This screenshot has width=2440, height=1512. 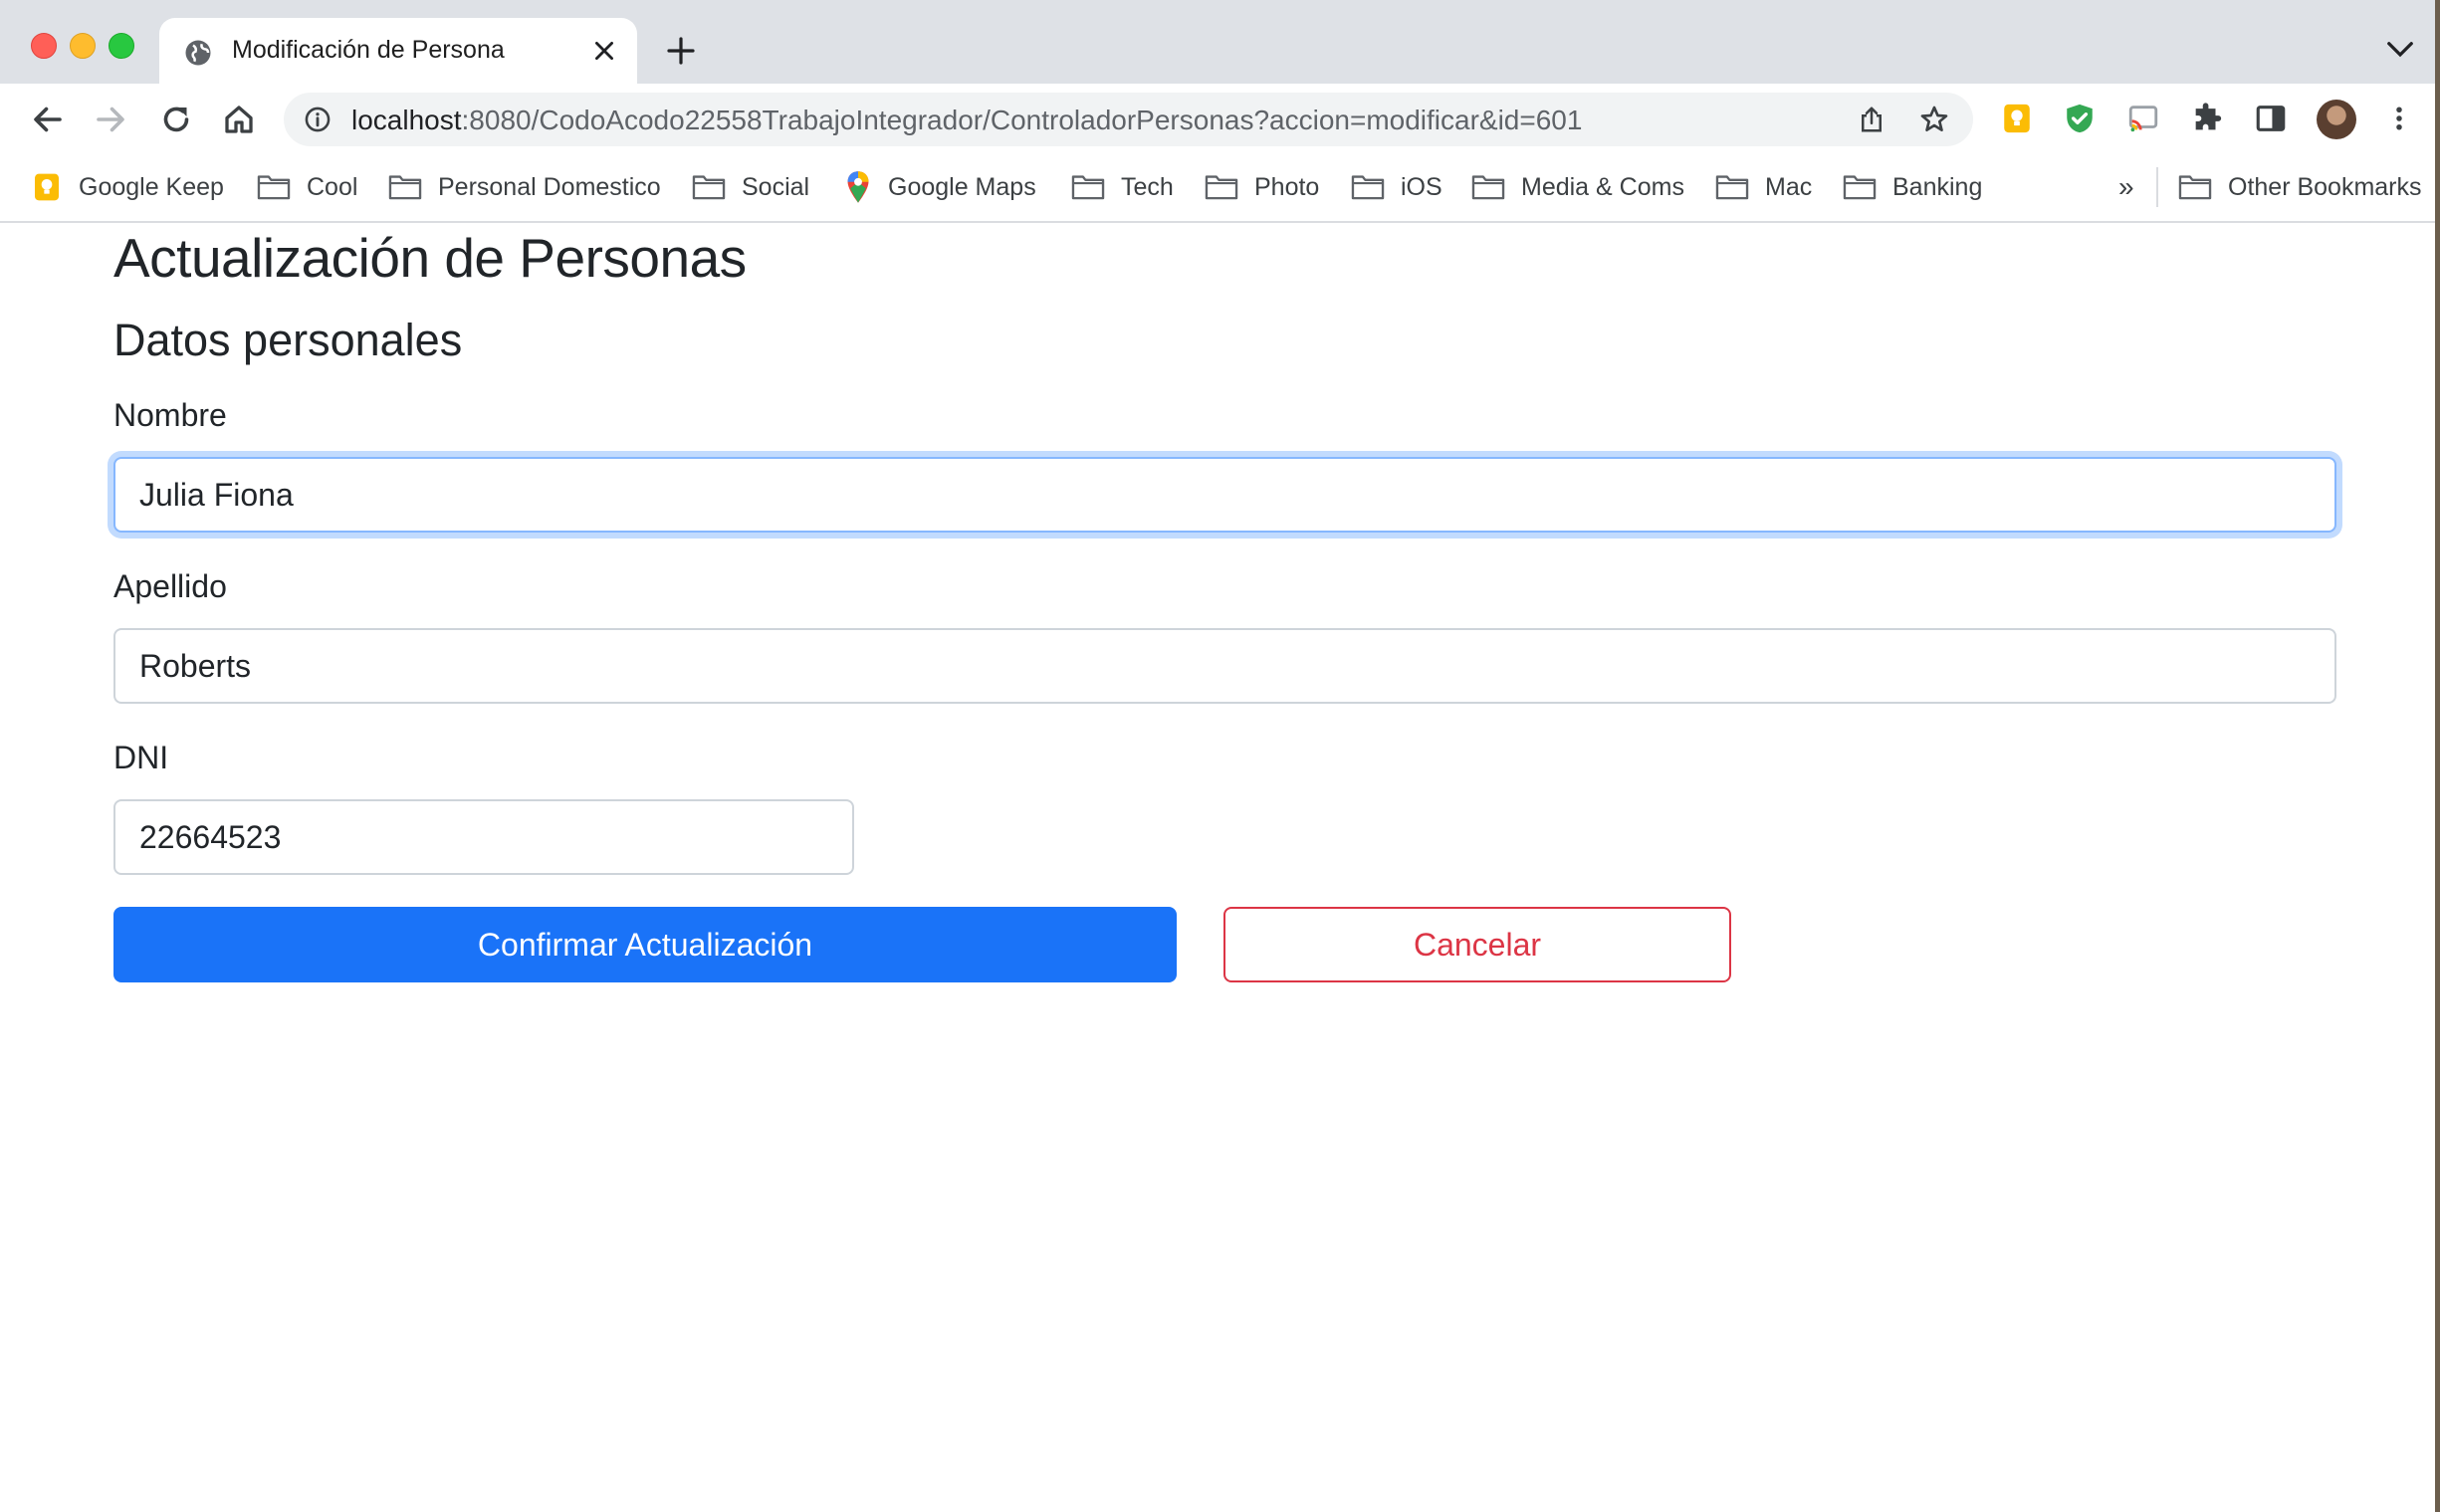 What do you see at coordinates (332, 186) in the screenshot?
I see `bookmark-label: Cool` at bounding box center [332, 186].